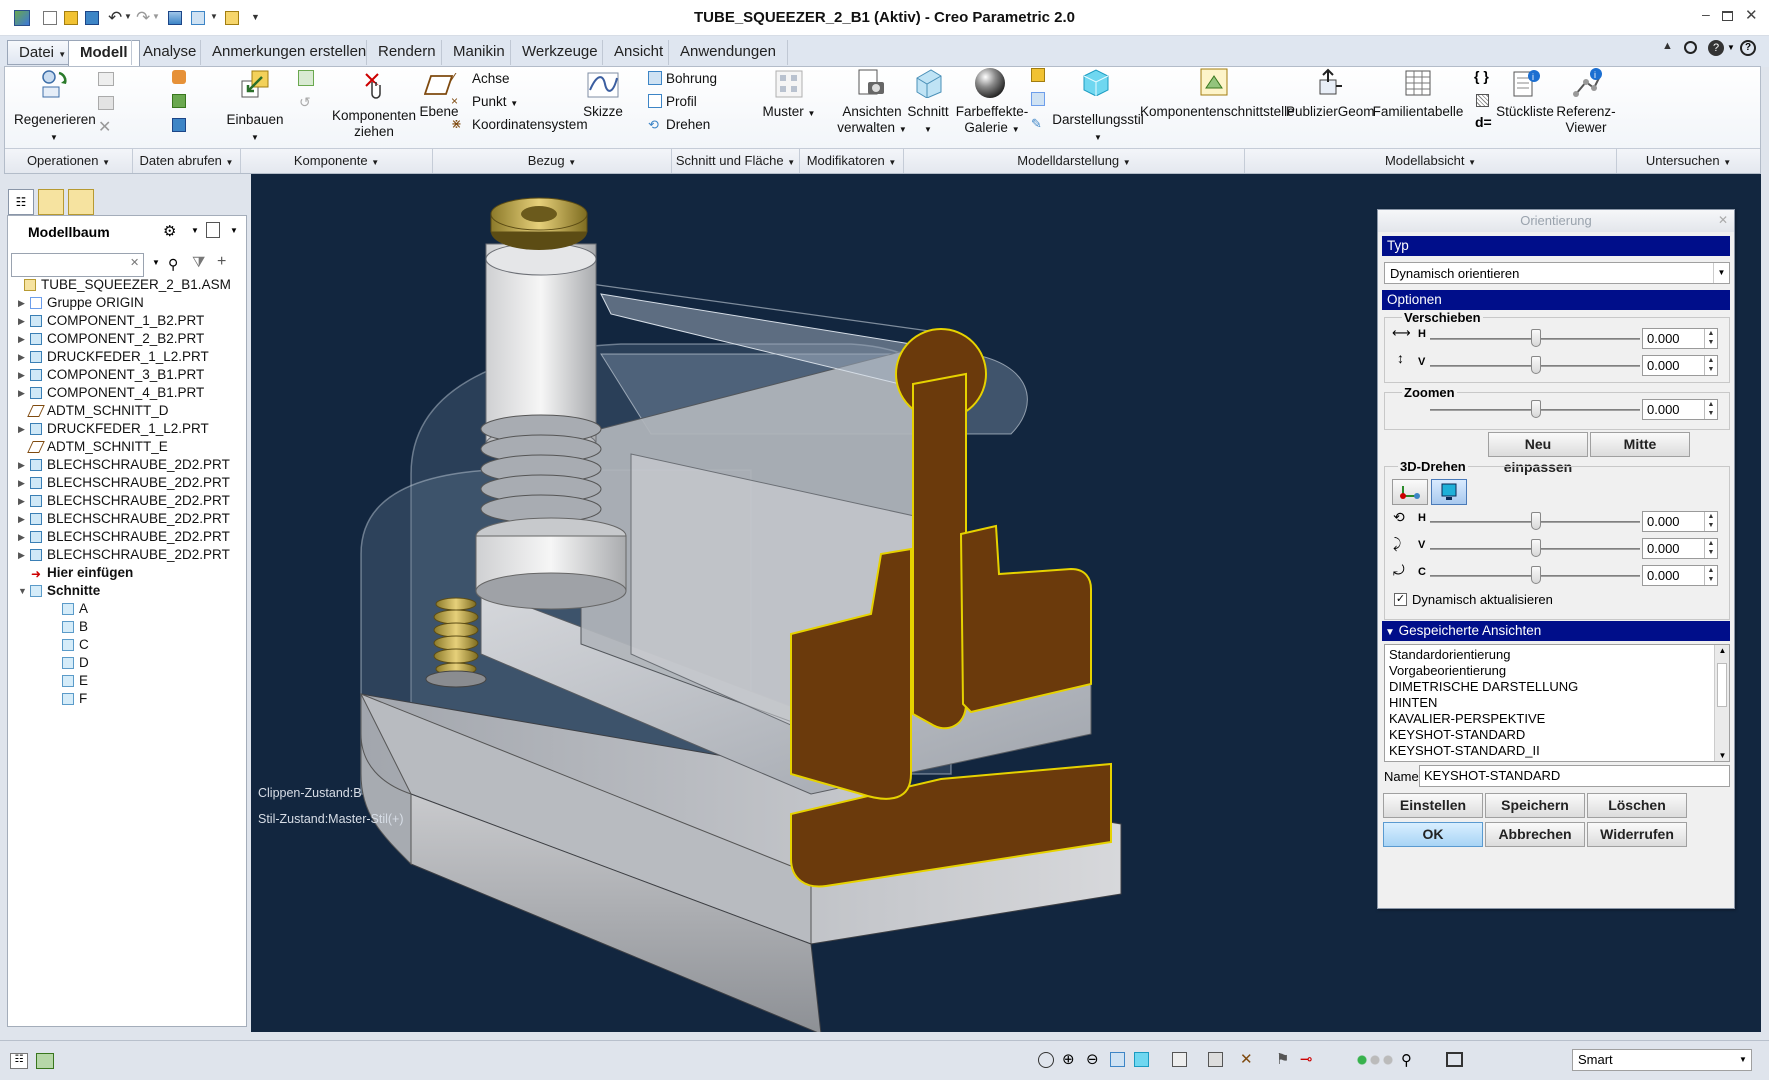 The height and width of the screenshot is (1080, 1769). What do you see at coordinates (51, 202) in the screenshot?
I see `tab-folder-browser` at bounding box center [51, 202].